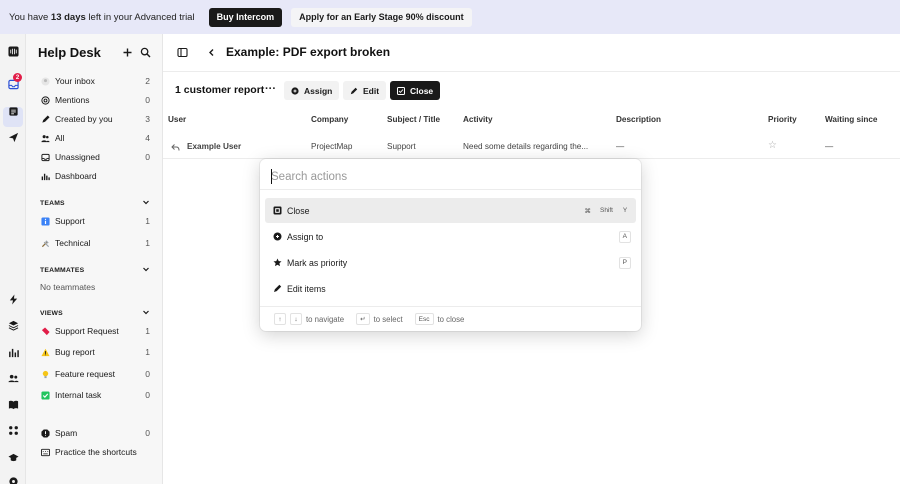 This screenshot has height=484, width=900. What do you see at coordinates (312, 90) in the screenshot?
I see `assign-button: Assign` at bounding box center [312, 90].